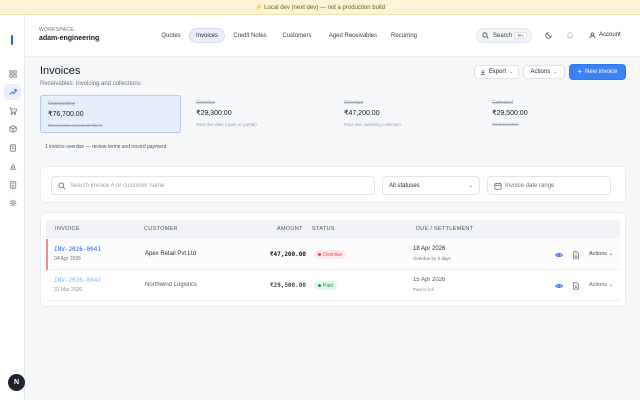 Image resolution: width=640 pixels, height=400 pixels. I want to click on bar-chart-icon, so click(12, 166).